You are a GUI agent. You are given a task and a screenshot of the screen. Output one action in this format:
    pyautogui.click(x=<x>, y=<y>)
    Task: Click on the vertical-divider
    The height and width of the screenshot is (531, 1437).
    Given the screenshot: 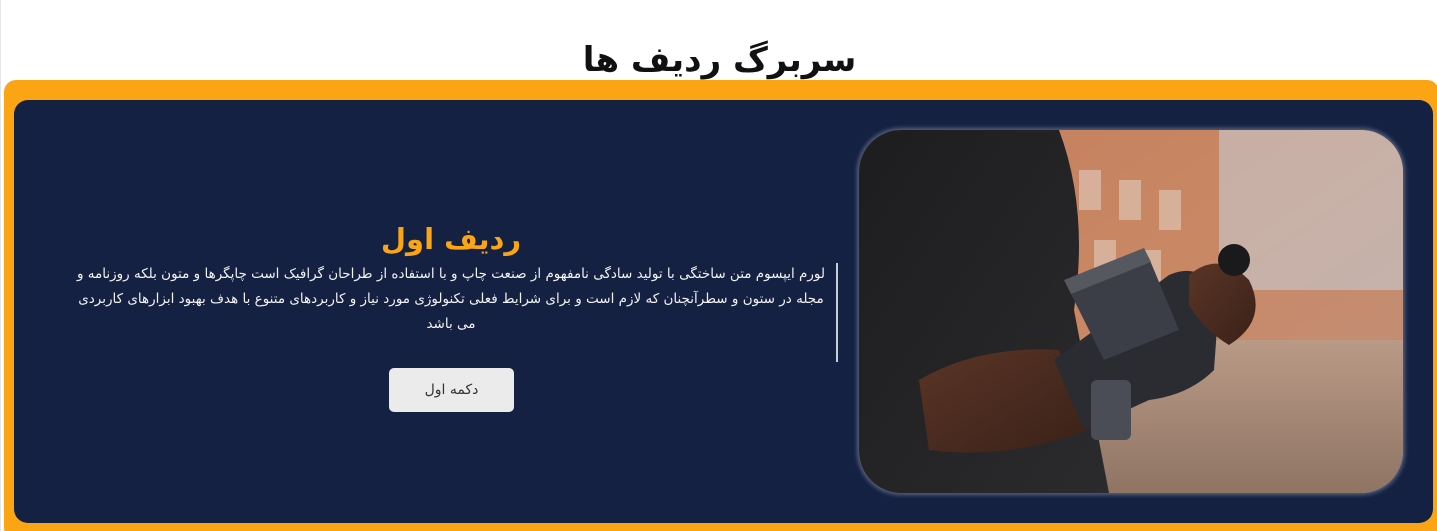 What is the action you would take?
    pyautogui.click(x=837, y=312)
    